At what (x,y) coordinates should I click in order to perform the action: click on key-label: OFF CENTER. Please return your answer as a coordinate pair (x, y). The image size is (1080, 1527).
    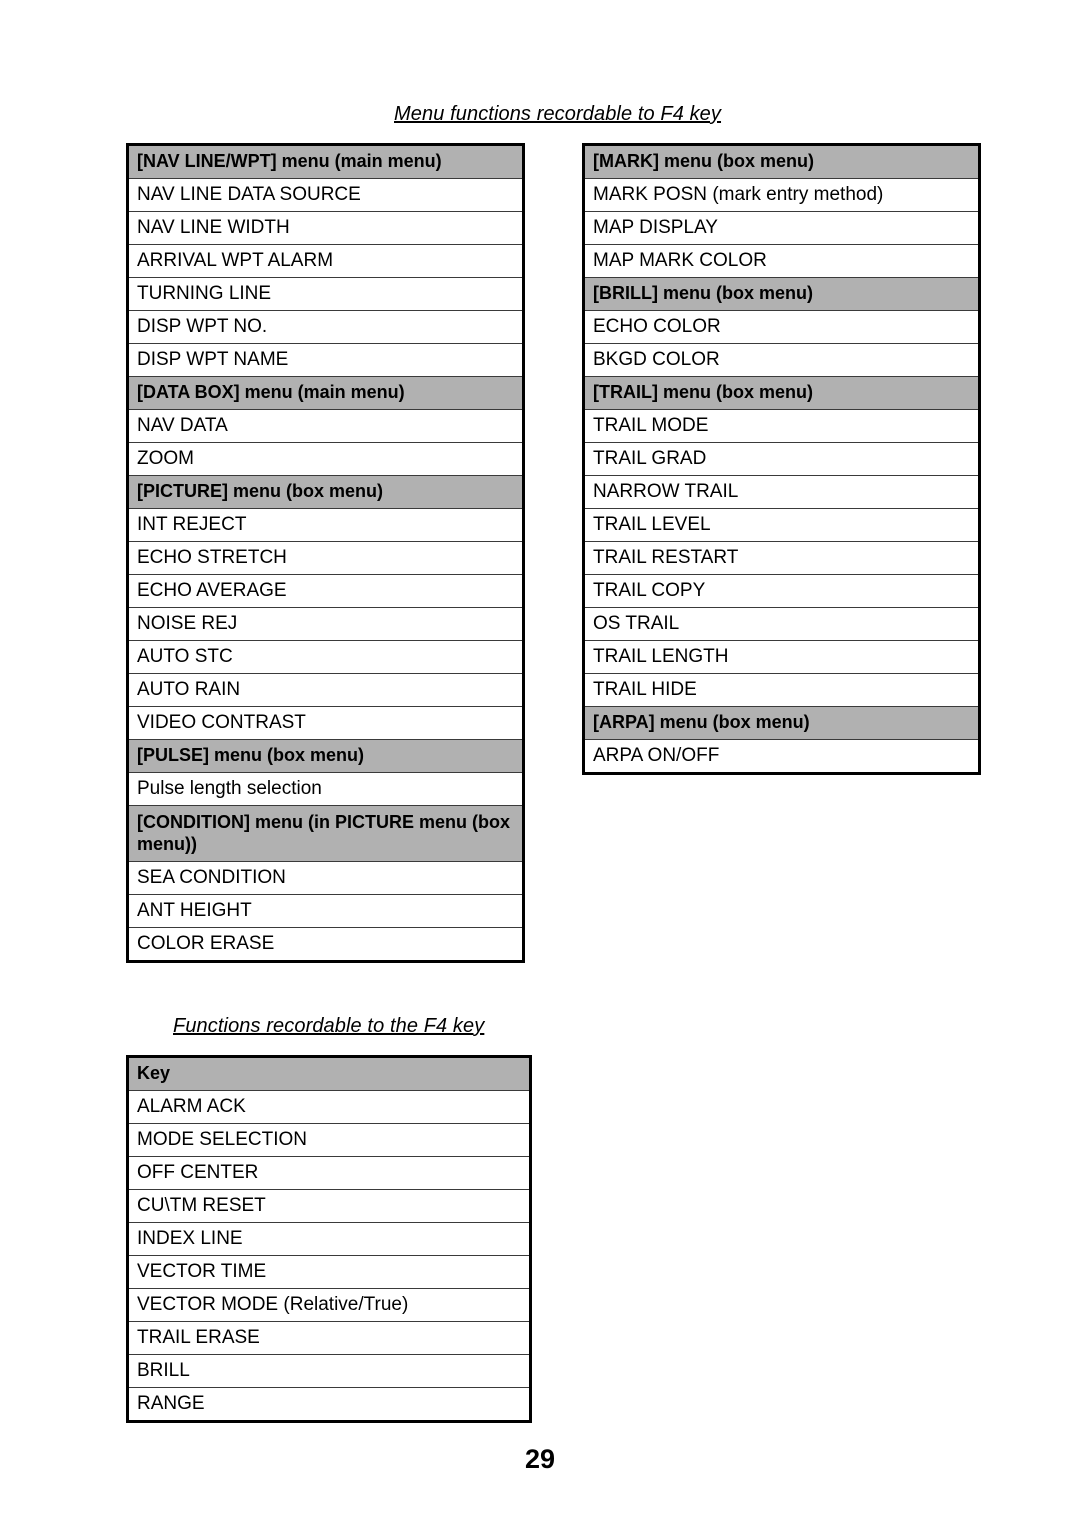
    Looking at the image, I should click on (198, 1172).